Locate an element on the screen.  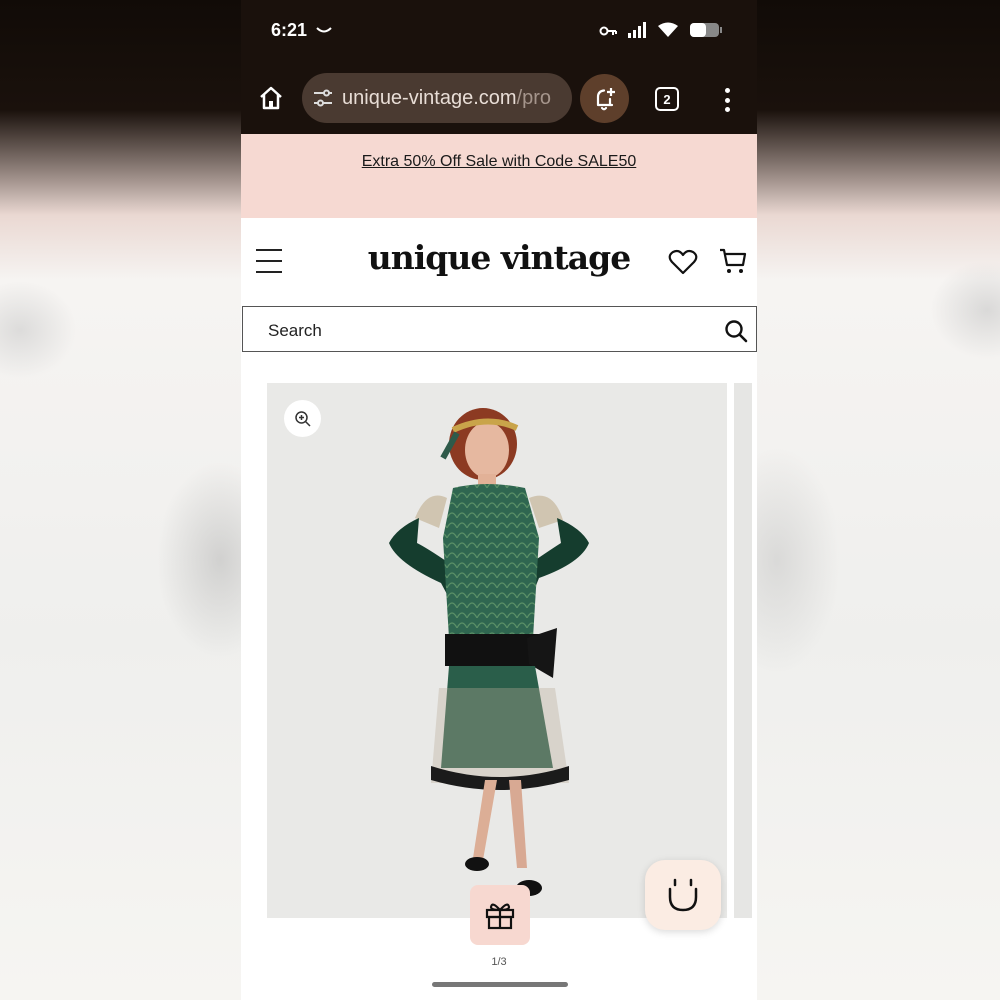
wifi-icon is located at coordinates (668, 32).